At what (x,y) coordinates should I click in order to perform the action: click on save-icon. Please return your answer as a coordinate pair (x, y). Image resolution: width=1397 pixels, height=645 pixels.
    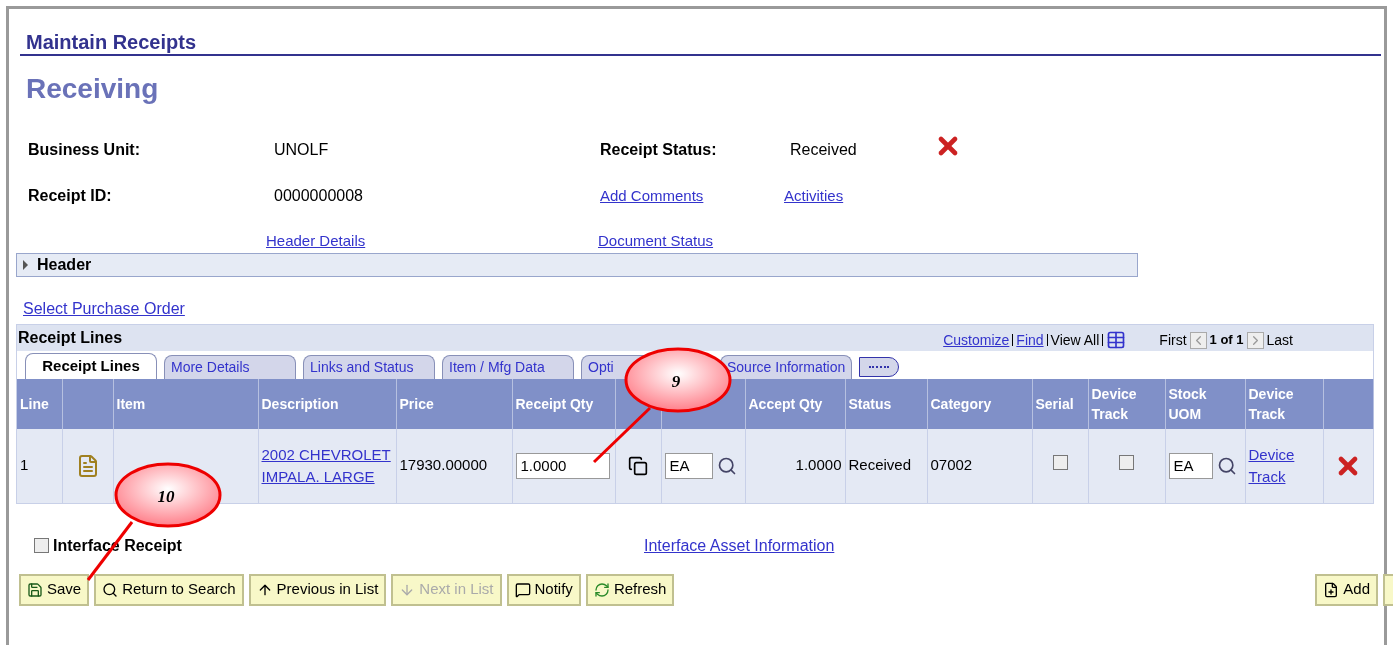
    Looking at the image, I should click on (35, 589).